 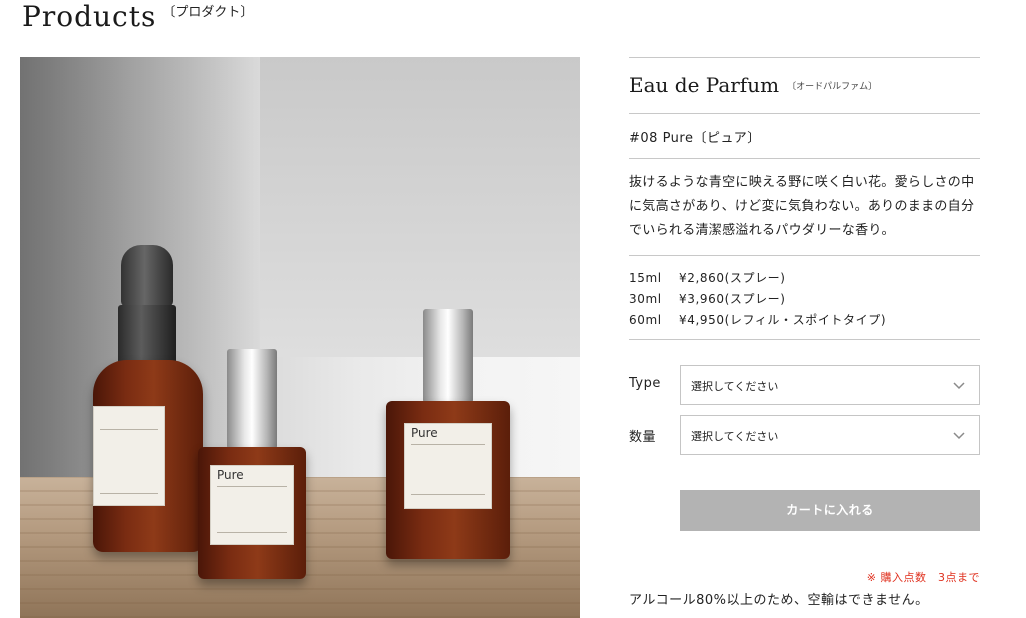 What do you see at coordinates (732, 299) in the screenshot?
I see `price-value: ¥3,960(スプレー)` at bounding box center [732, 299].